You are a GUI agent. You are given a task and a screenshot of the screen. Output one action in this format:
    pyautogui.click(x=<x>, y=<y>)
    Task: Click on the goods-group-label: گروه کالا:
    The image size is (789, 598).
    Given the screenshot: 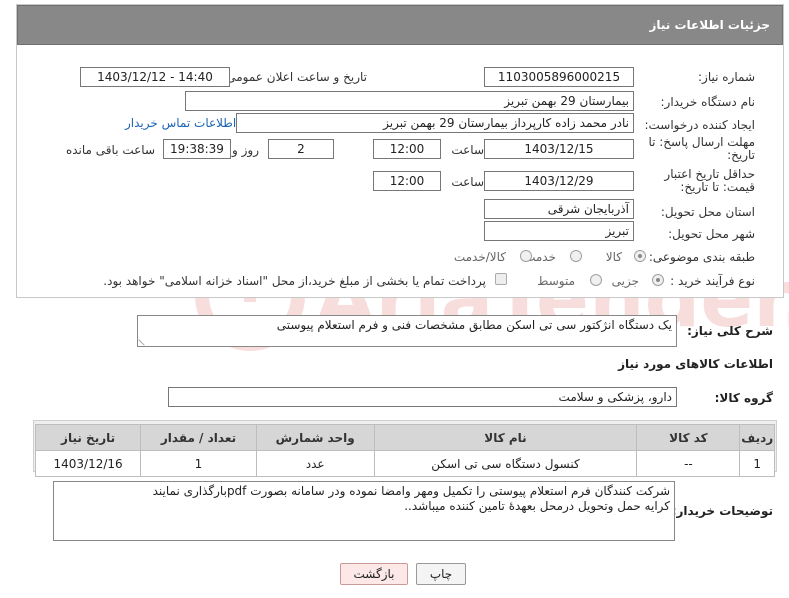 What is the action you would take?
    pyautogui.click(x=743, y=398)
    